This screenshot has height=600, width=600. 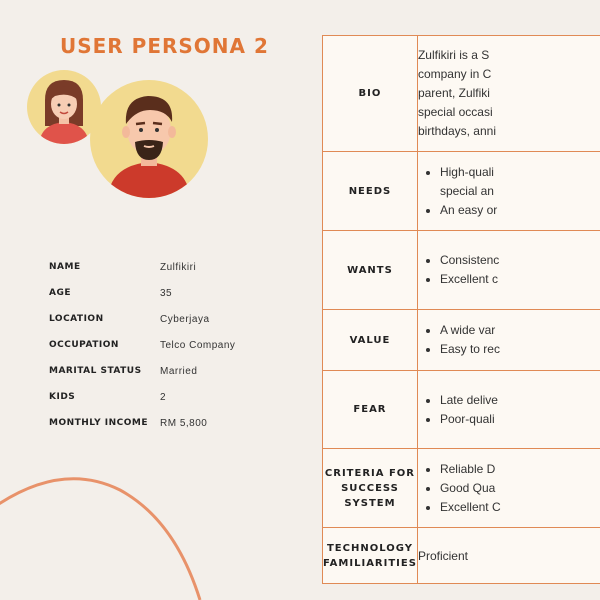 I want to click on list-item: Poor-quali, so click(x=520, y=419).